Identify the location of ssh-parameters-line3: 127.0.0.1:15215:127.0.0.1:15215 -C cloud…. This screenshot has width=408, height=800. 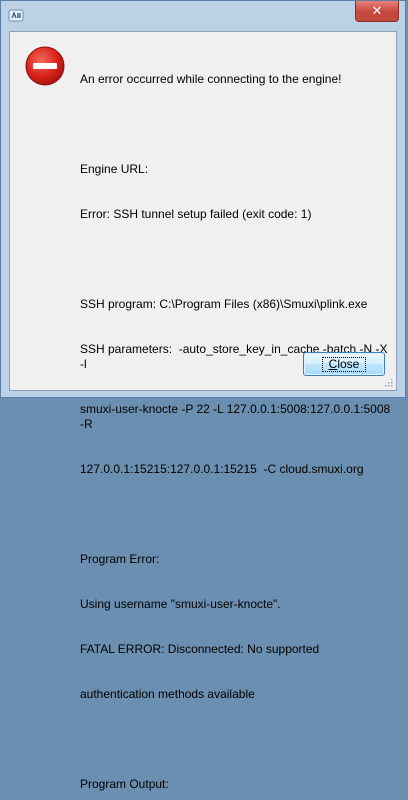
(222, 469).